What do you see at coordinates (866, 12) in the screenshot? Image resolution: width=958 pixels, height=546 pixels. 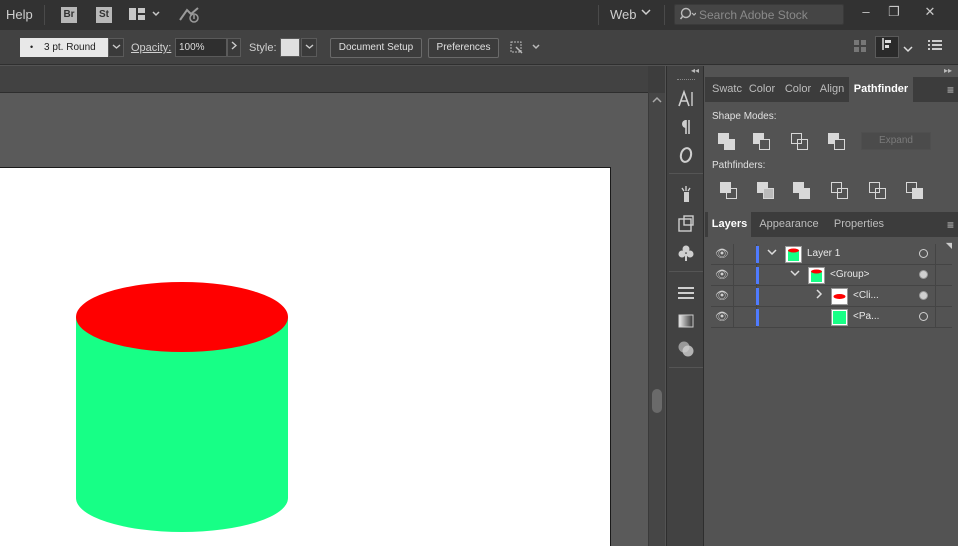 I see `minimize-button: –` at bounding box center [866, 12].